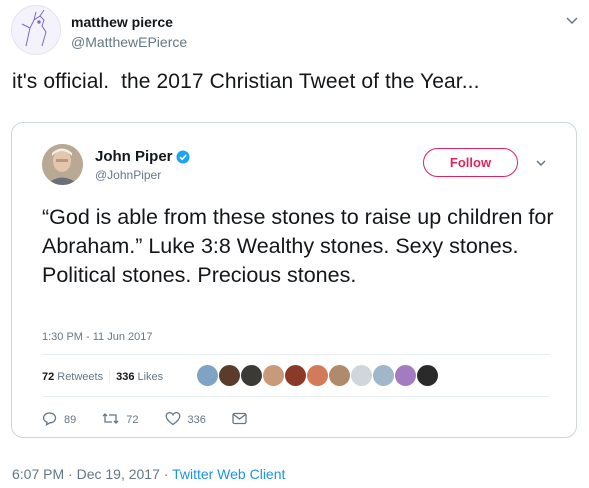 This screenshot has width=589, height=488. I want to click on engagement-stats: 72 Retweets 336 Likes, so click(102, 377).